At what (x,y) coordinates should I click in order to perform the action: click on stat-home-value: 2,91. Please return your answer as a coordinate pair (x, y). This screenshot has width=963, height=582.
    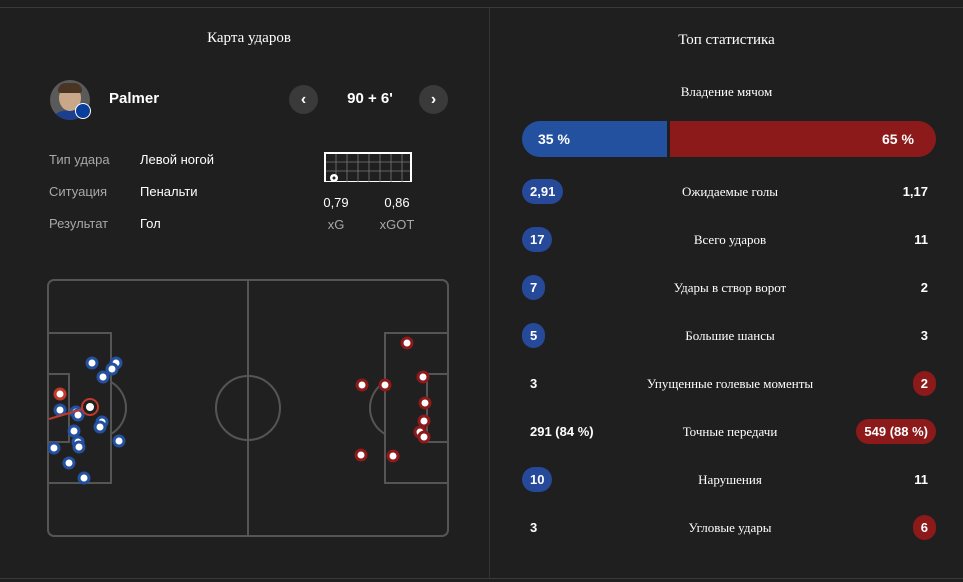
    Looking at the image, I should click on (543, 191).